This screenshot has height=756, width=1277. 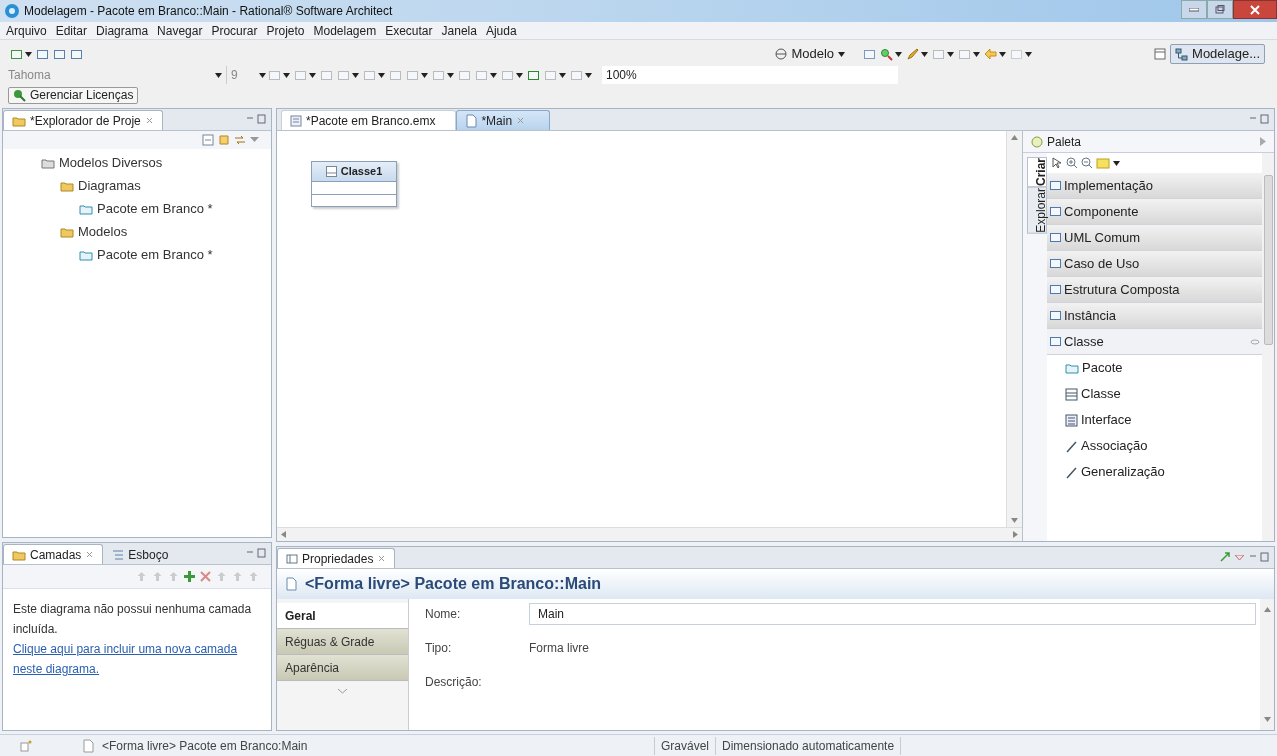 What do you see at coordinates (1160, 54) in the screenshot?
I see `perspective-icon` at bounding box center [1160, 54].